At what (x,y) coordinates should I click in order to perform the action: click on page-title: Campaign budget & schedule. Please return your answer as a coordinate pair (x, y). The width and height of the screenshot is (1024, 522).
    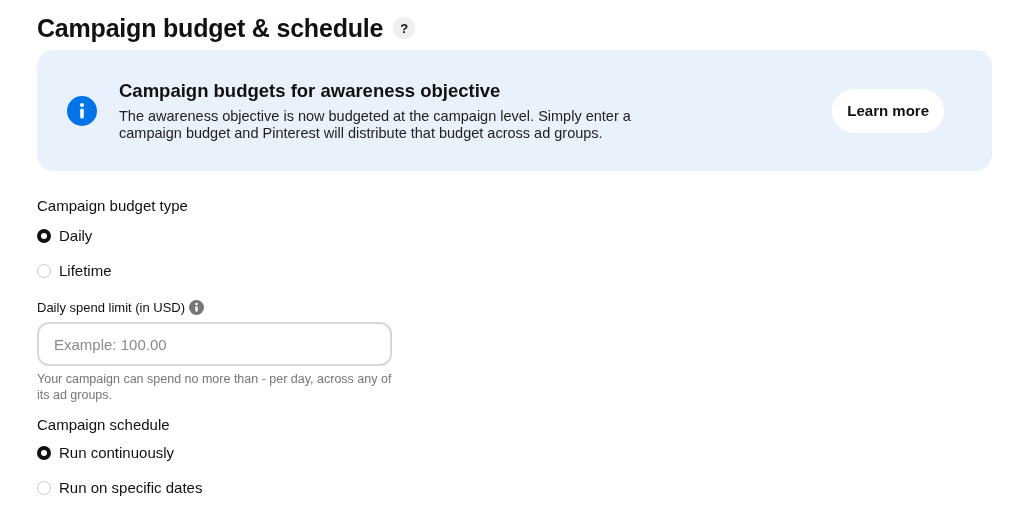
    Looking at the image, I should click on (210, 28).